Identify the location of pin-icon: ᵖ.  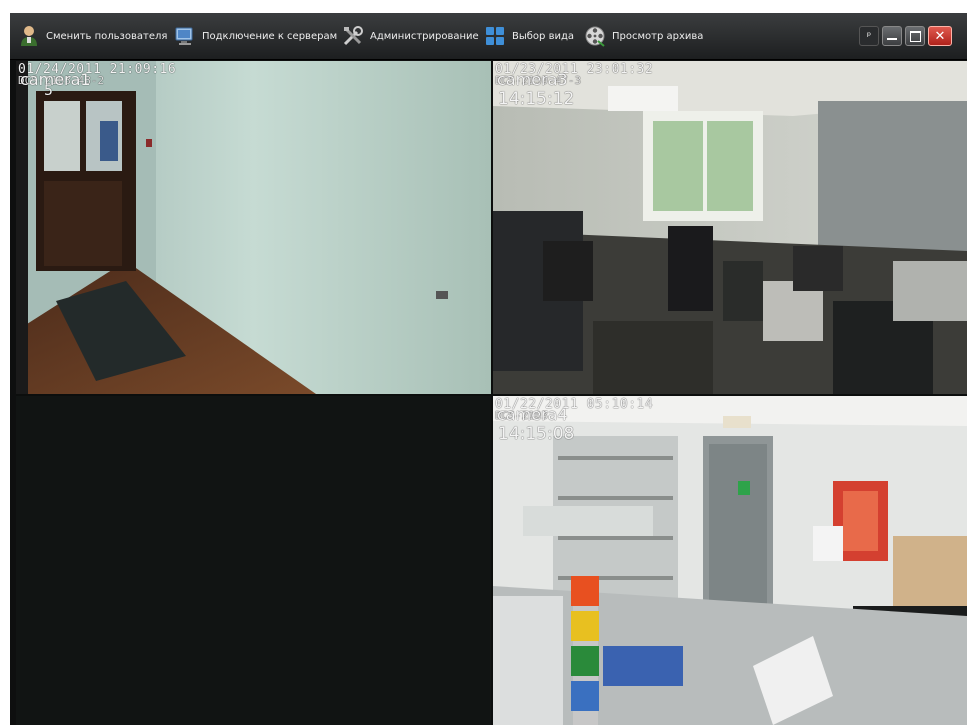
(869, 36).